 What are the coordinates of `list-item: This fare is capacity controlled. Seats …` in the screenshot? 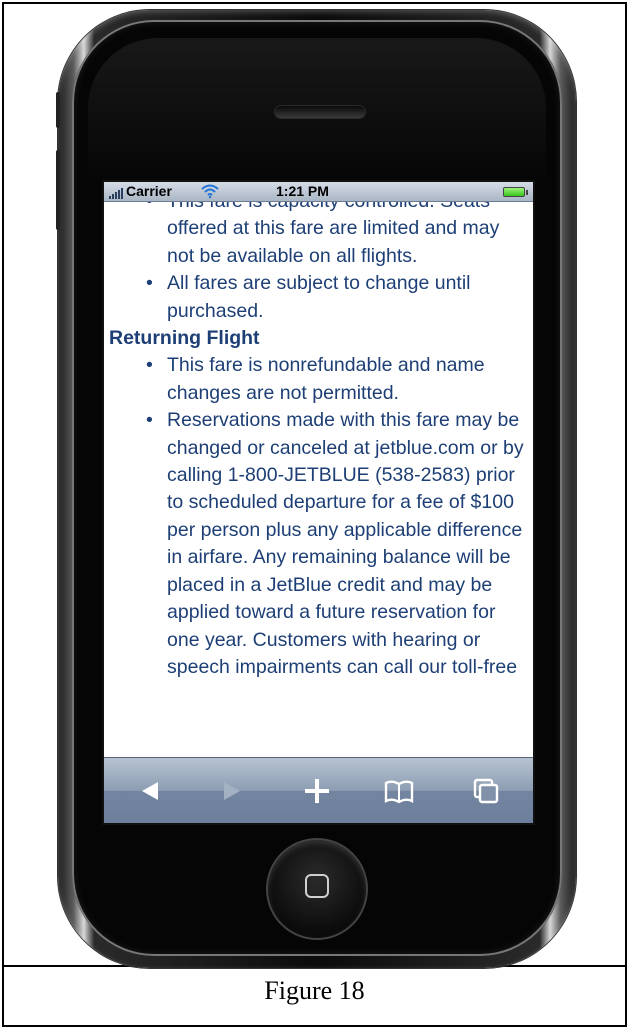 It's located at (318, 233).